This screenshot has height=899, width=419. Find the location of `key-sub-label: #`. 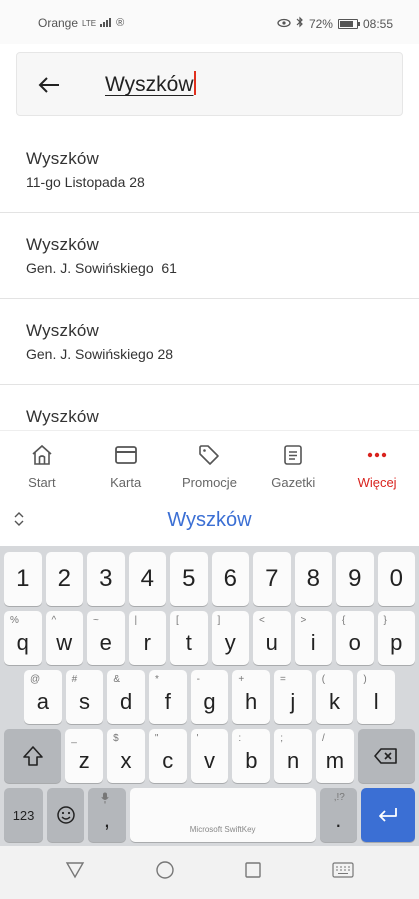

key-sub-label: # is located at coordinates (74, 679).